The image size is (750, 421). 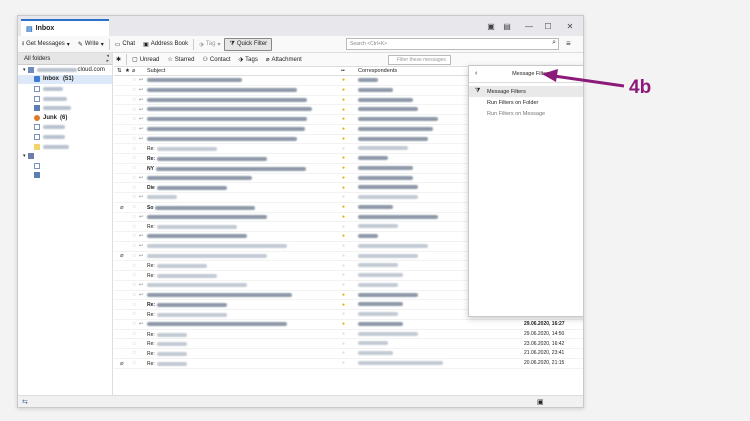 I want to click on attachment-column-icon: ⌀, so click(x=133, y=71).